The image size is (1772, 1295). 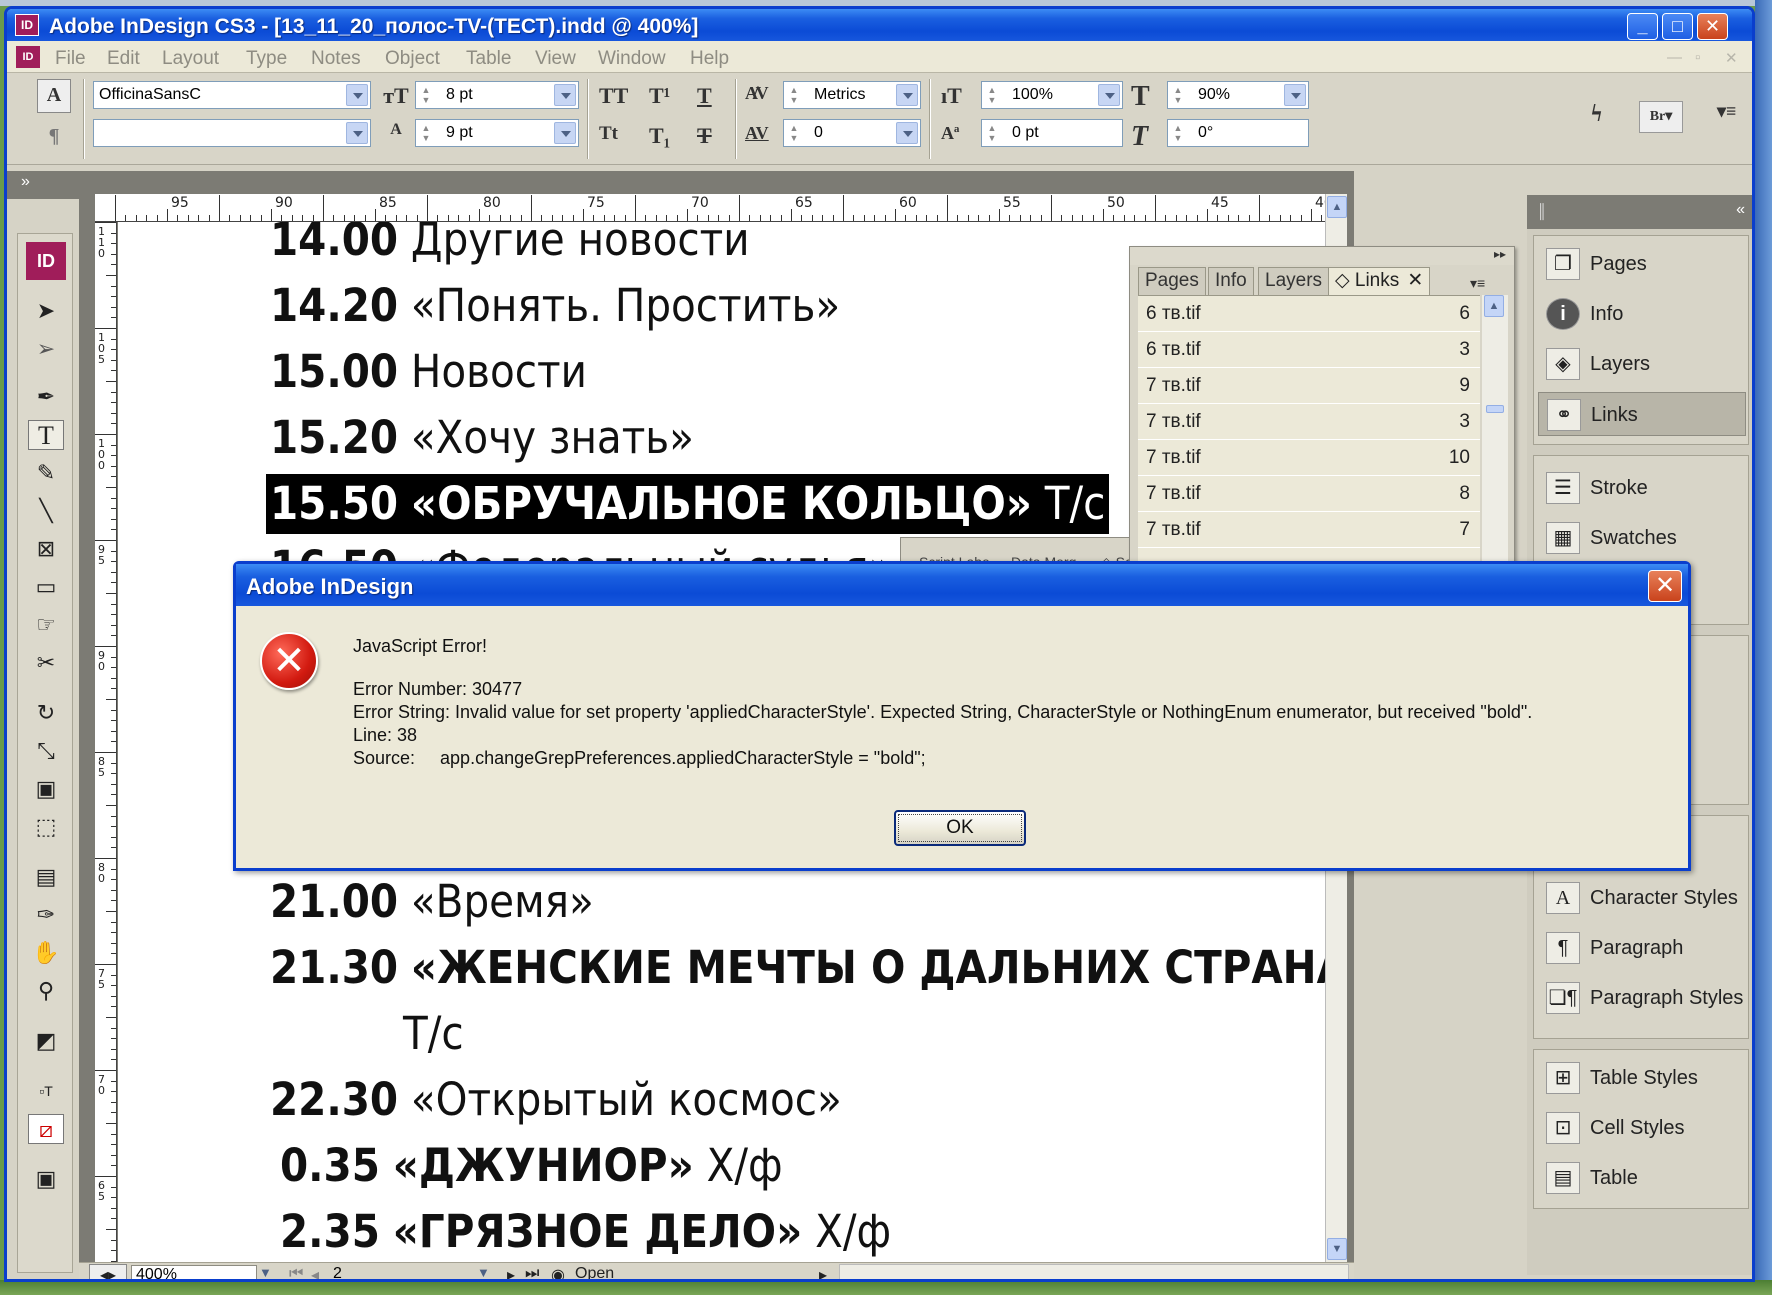 What do you see at coordinates (1740, 210) in the screenshot?
I see `collapse-arrows-icon: «` at bounding box center [1740, 210].